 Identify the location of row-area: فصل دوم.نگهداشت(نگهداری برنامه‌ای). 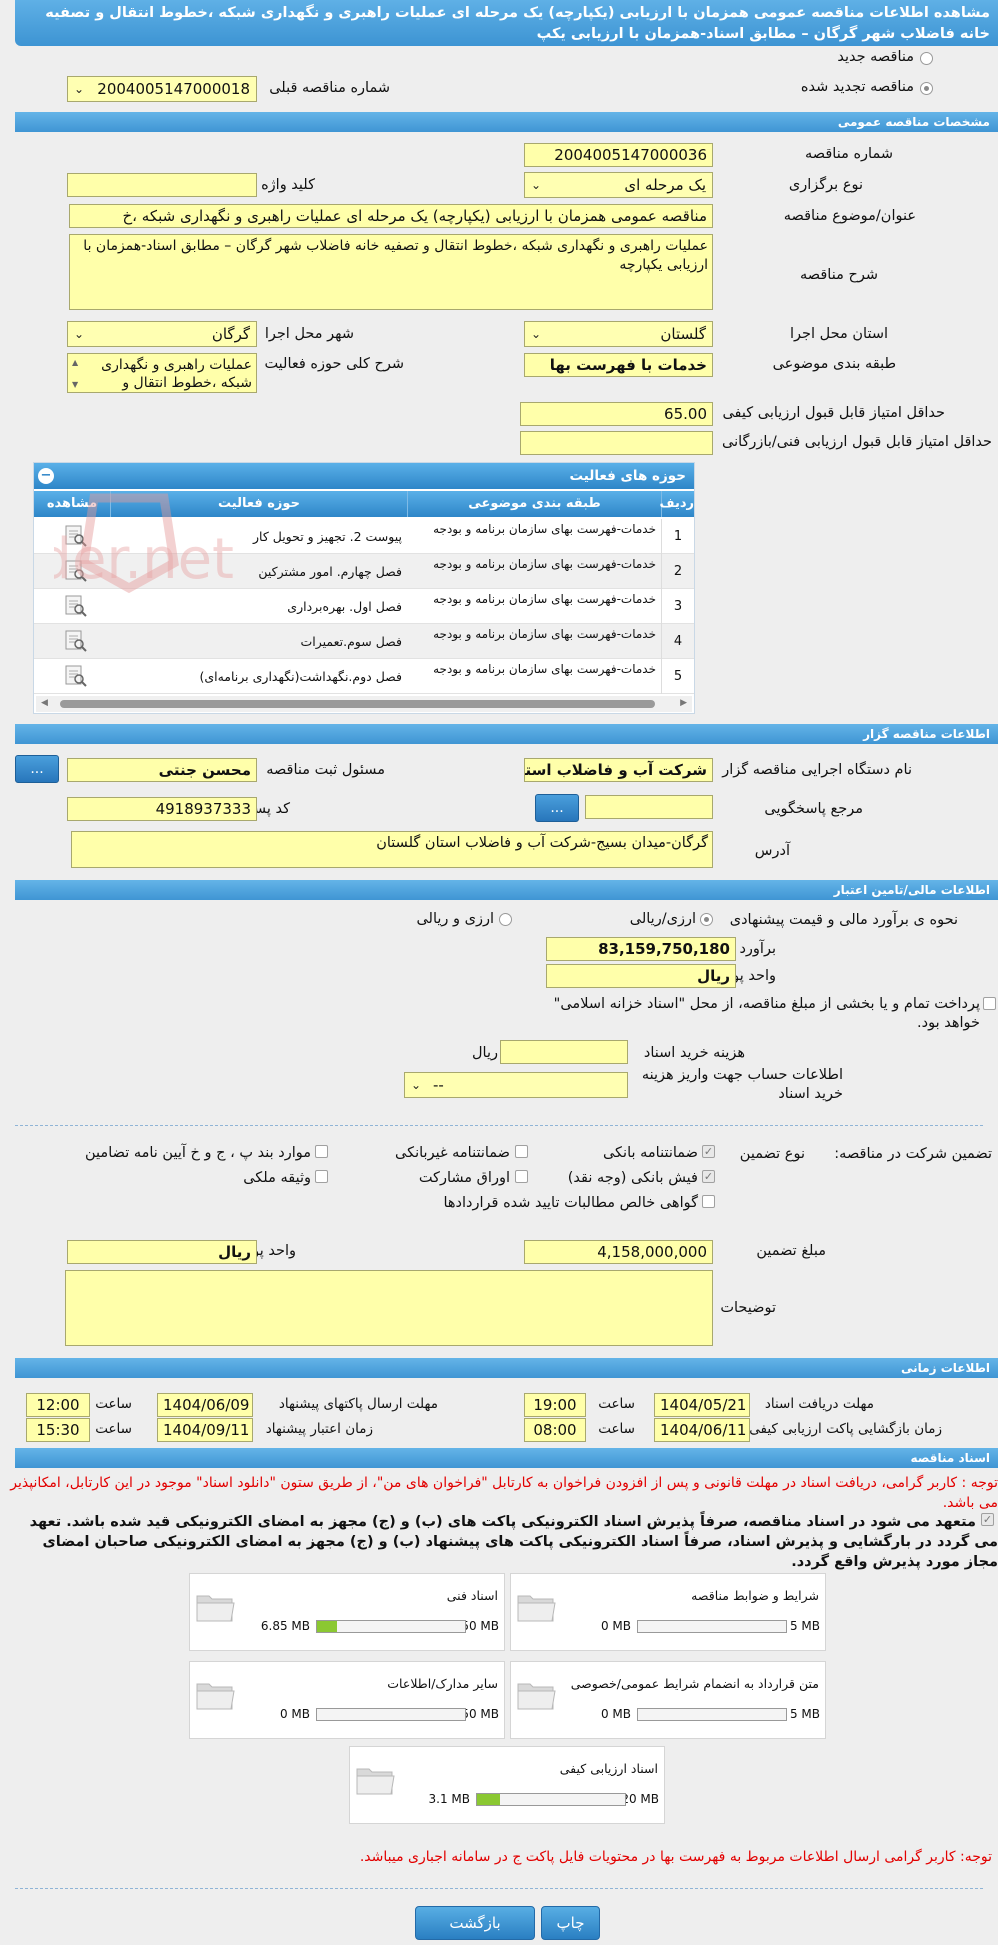
(300, 676).